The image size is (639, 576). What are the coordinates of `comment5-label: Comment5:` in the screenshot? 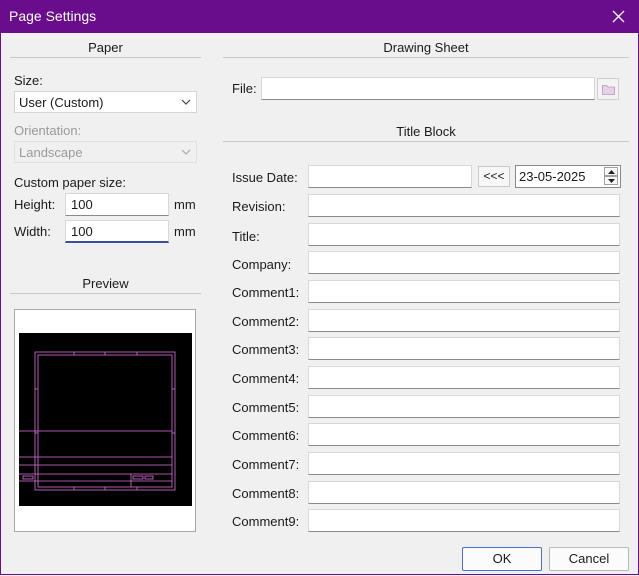 It's located at (266, 407).